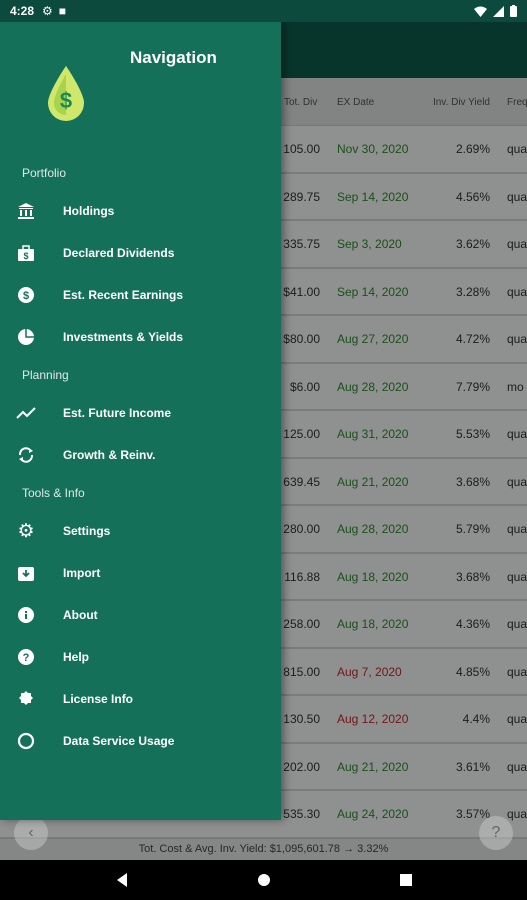 This screenshot has height=900, width=527. Describe the element at coordinates (117, 413) in the screenshot. I see `nav-est-future-income-label: Est. Future Income` at that location.